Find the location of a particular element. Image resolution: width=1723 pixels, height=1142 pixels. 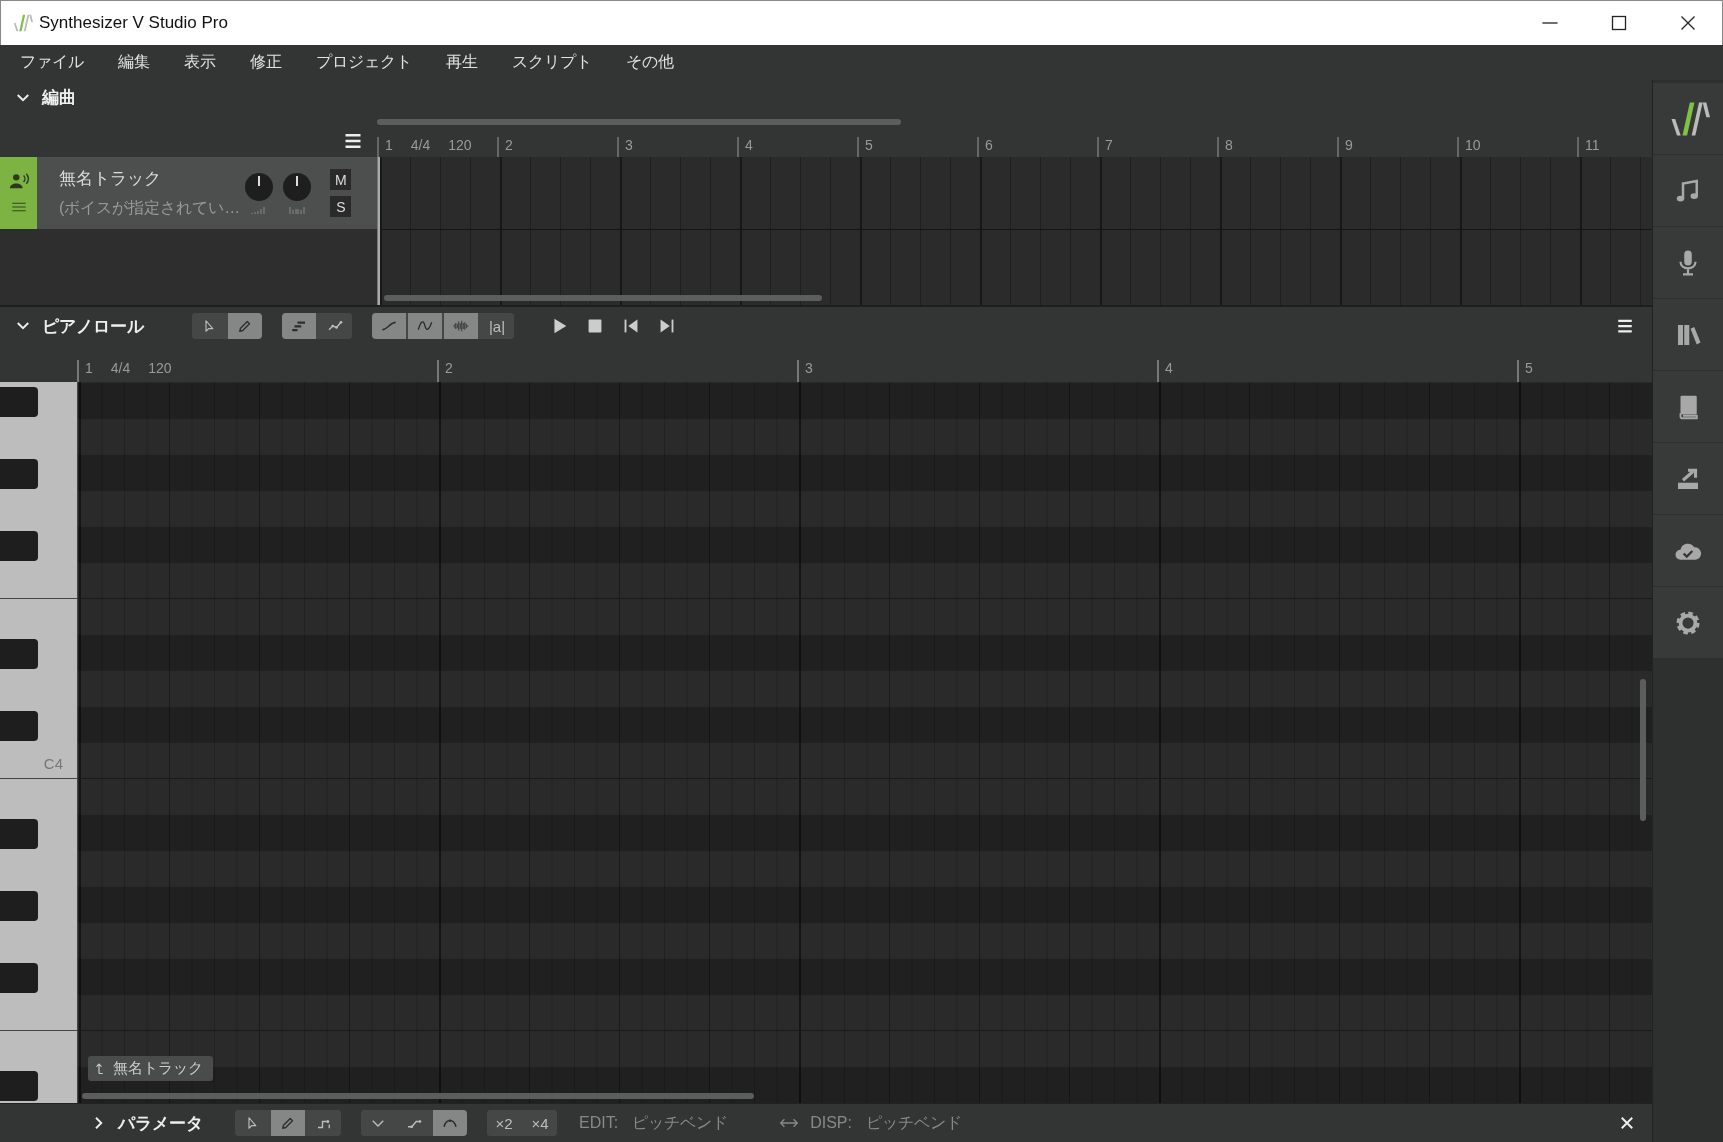

vibrato-tool-button is located at coordinates (425, 326).